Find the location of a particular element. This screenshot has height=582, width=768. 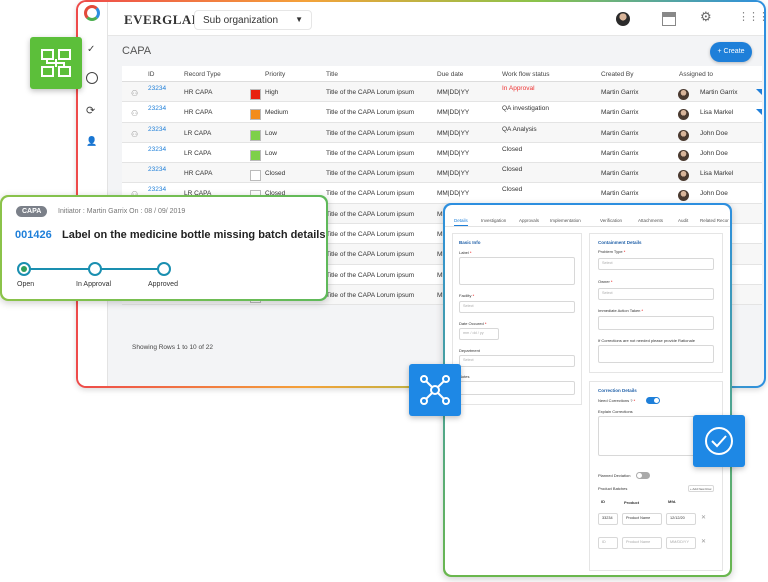

stage-label-approved: Approved is located at coordinates (163, 284).